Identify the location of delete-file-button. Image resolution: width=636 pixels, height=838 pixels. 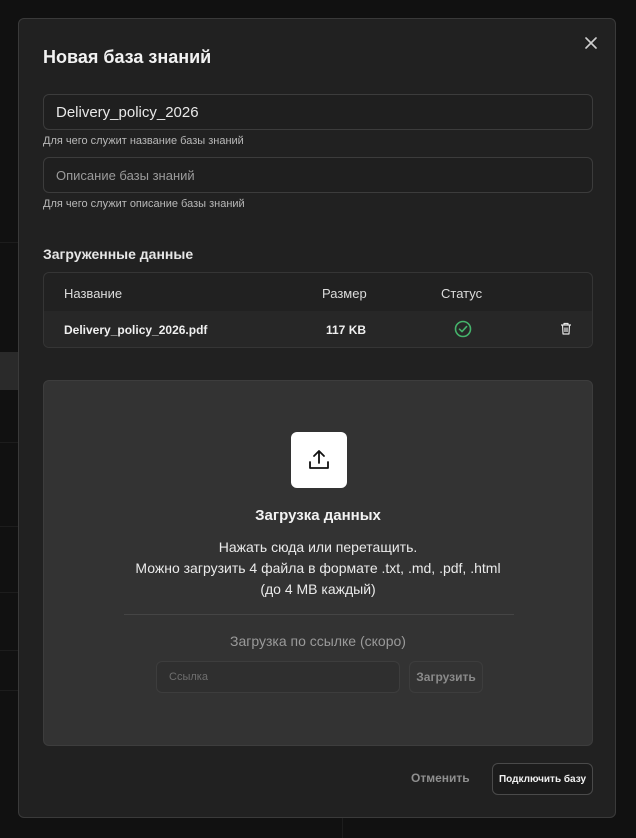
(566, 330).